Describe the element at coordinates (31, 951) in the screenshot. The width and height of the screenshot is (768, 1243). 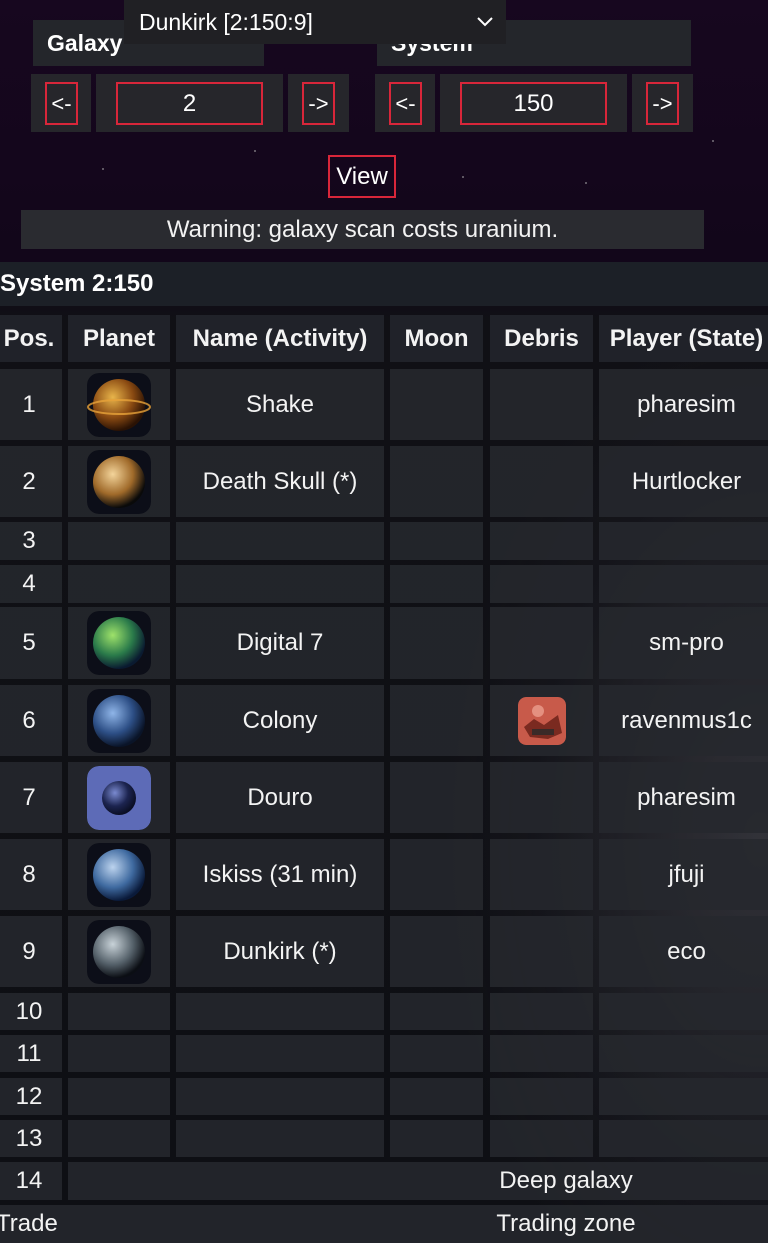
I see `table-cell-pos: 9` at that location.